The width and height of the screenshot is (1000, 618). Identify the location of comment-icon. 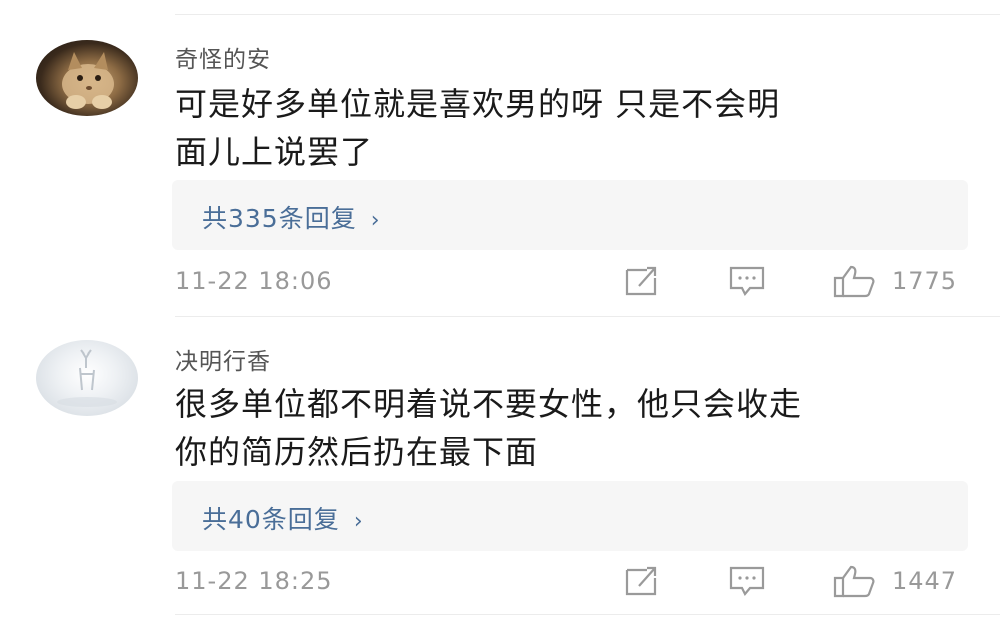
(747, 581).